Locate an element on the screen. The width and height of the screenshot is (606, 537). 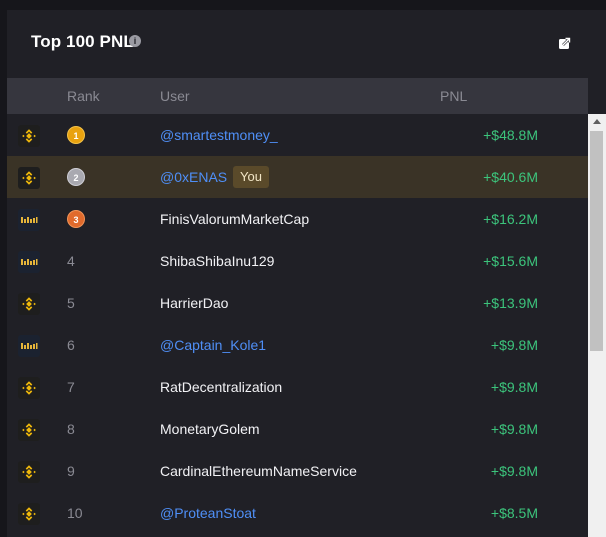
table-row: 10 @ProteanStoat +$8.5M is located at coordinates (297, 513).